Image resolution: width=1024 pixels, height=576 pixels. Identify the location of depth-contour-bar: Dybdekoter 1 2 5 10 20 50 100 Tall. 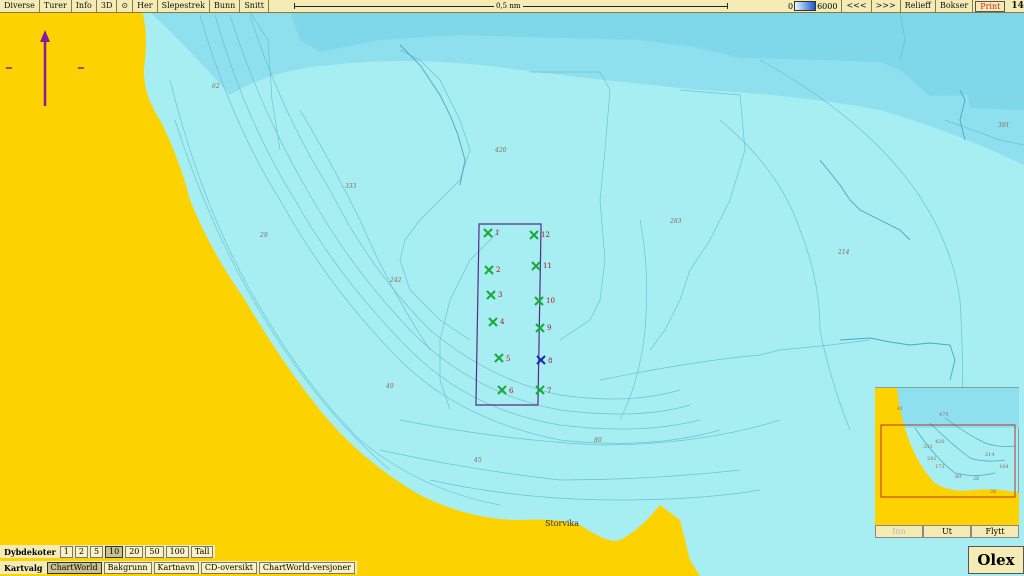
(108, 551).